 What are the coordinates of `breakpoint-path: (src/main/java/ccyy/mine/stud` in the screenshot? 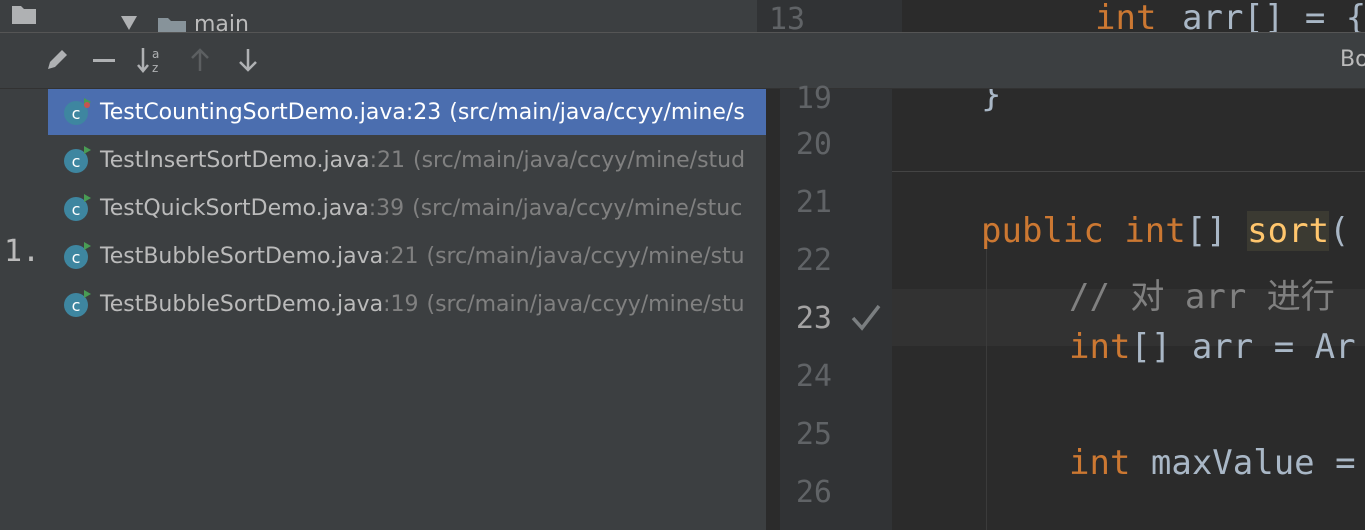 It's located at (579, 160).